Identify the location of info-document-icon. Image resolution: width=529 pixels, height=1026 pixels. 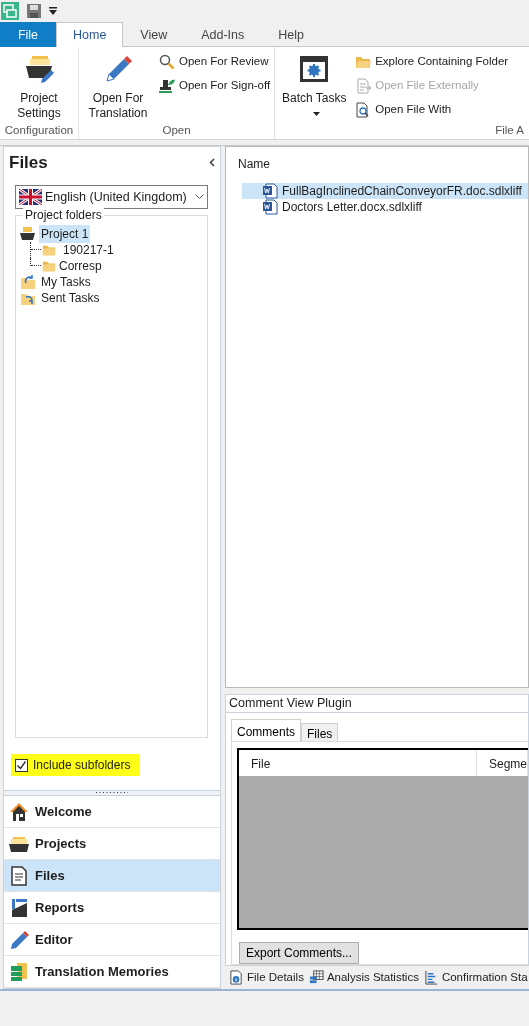
(236, 977).